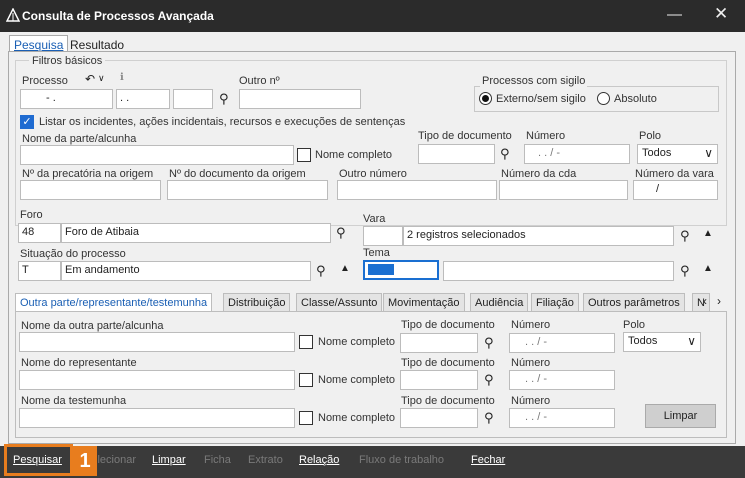 This screenshot has width=745, height=478. I want to click on representante-label: Nome do representante, so click(79, 363).